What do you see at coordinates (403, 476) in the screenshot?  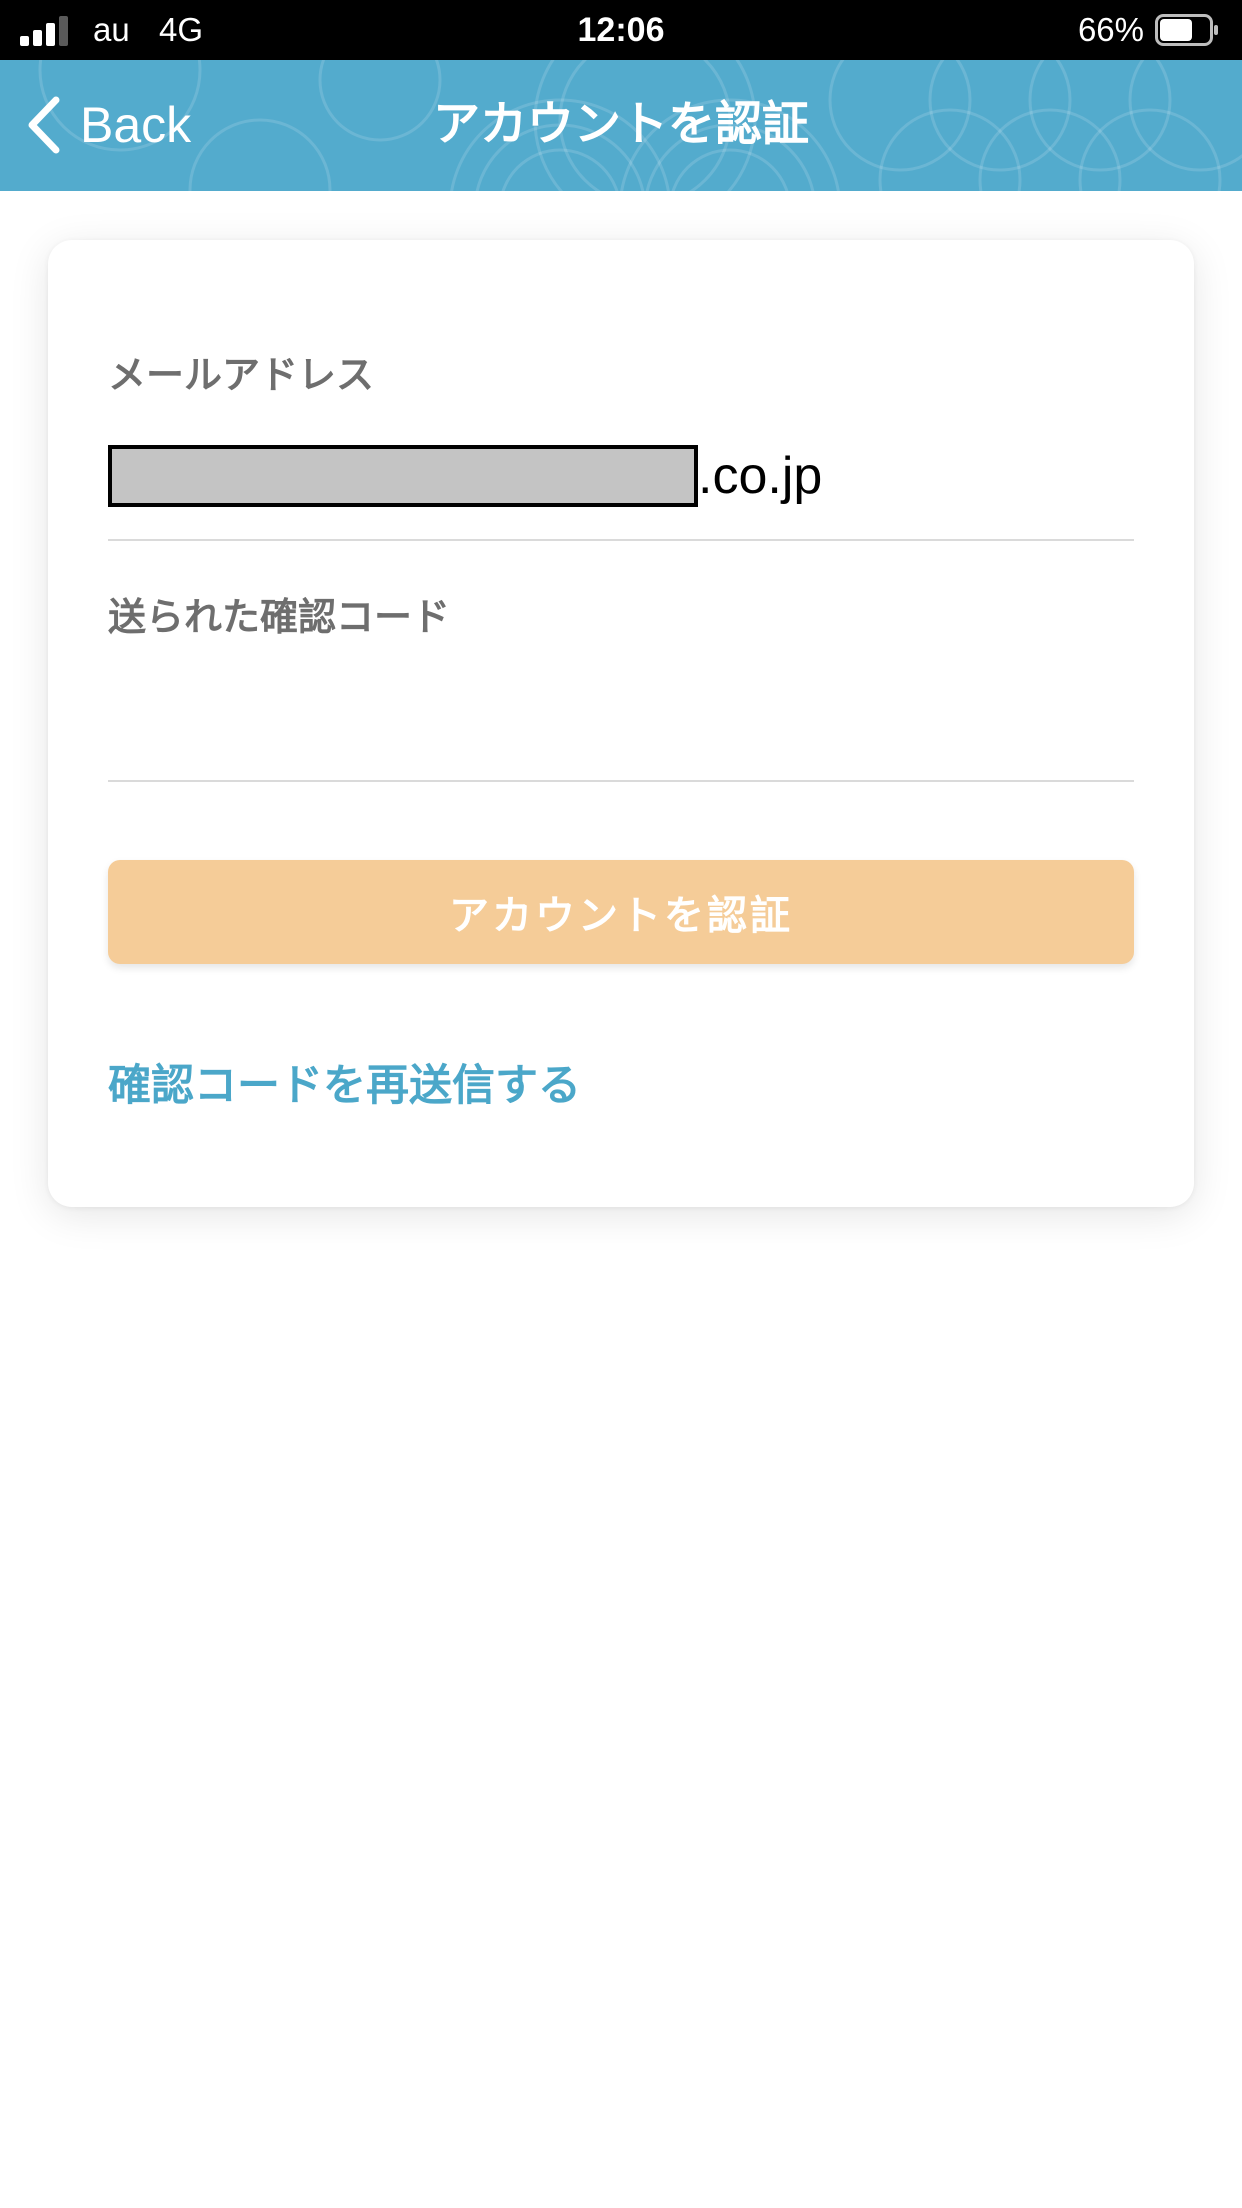 I see `redacted-email-block` at bounding box center [403, 476].